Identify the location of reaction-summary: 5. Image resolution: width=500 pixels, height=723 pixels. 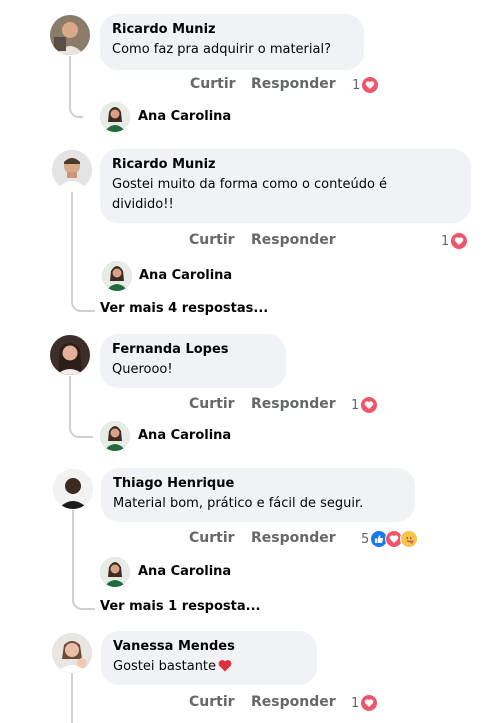
(390, 539).